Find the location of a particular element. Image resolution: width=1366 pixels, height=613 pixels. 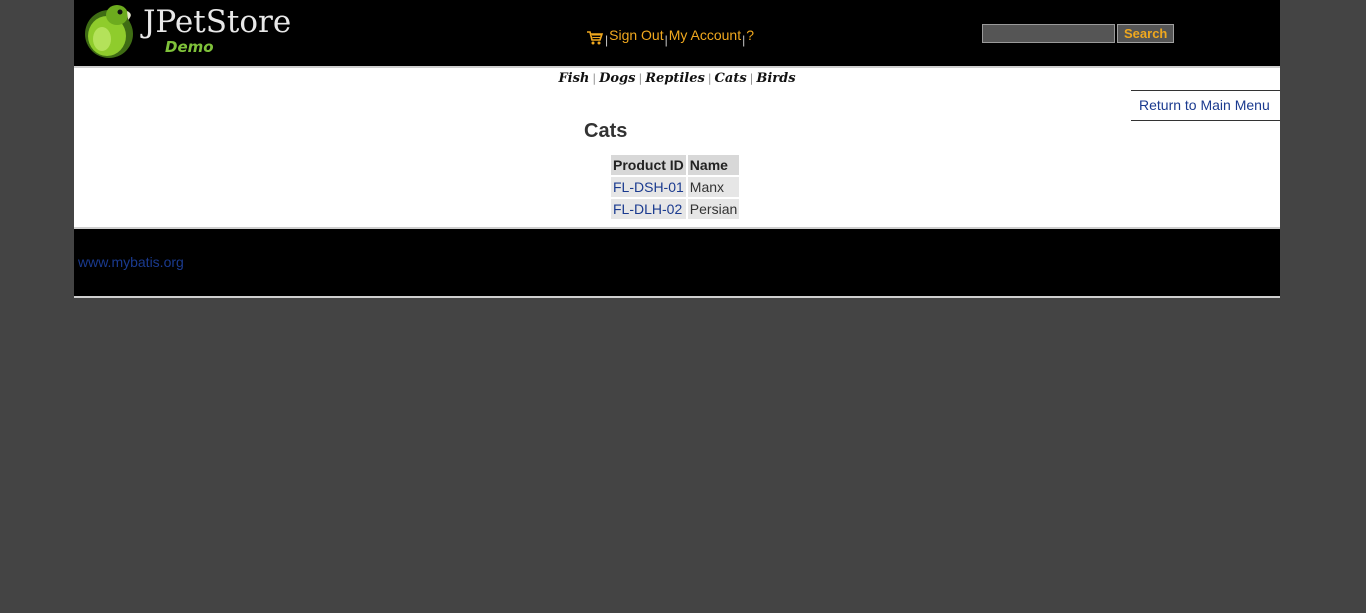

table-header-row: Product ID Name is located at coordinates (675, 165).